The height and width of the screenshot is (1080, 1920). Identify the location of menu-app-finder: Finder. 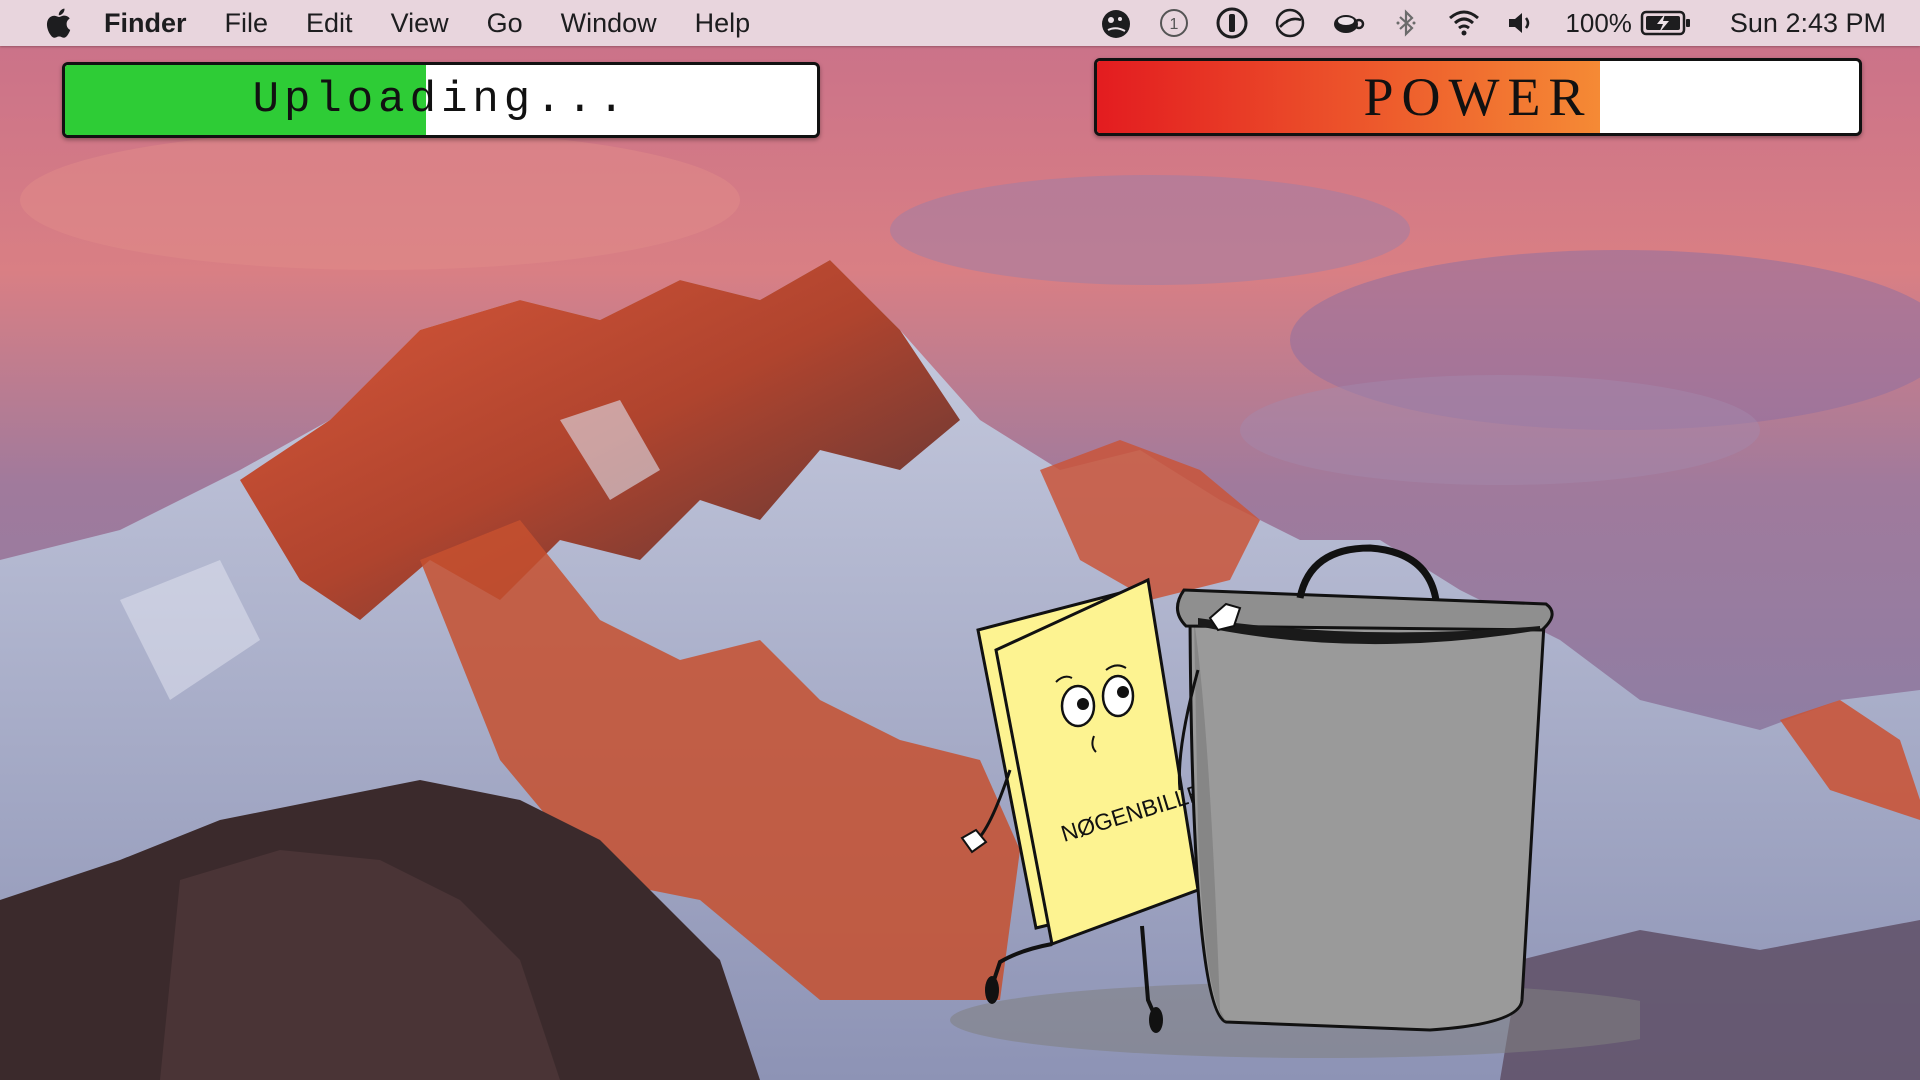
(145, 23).